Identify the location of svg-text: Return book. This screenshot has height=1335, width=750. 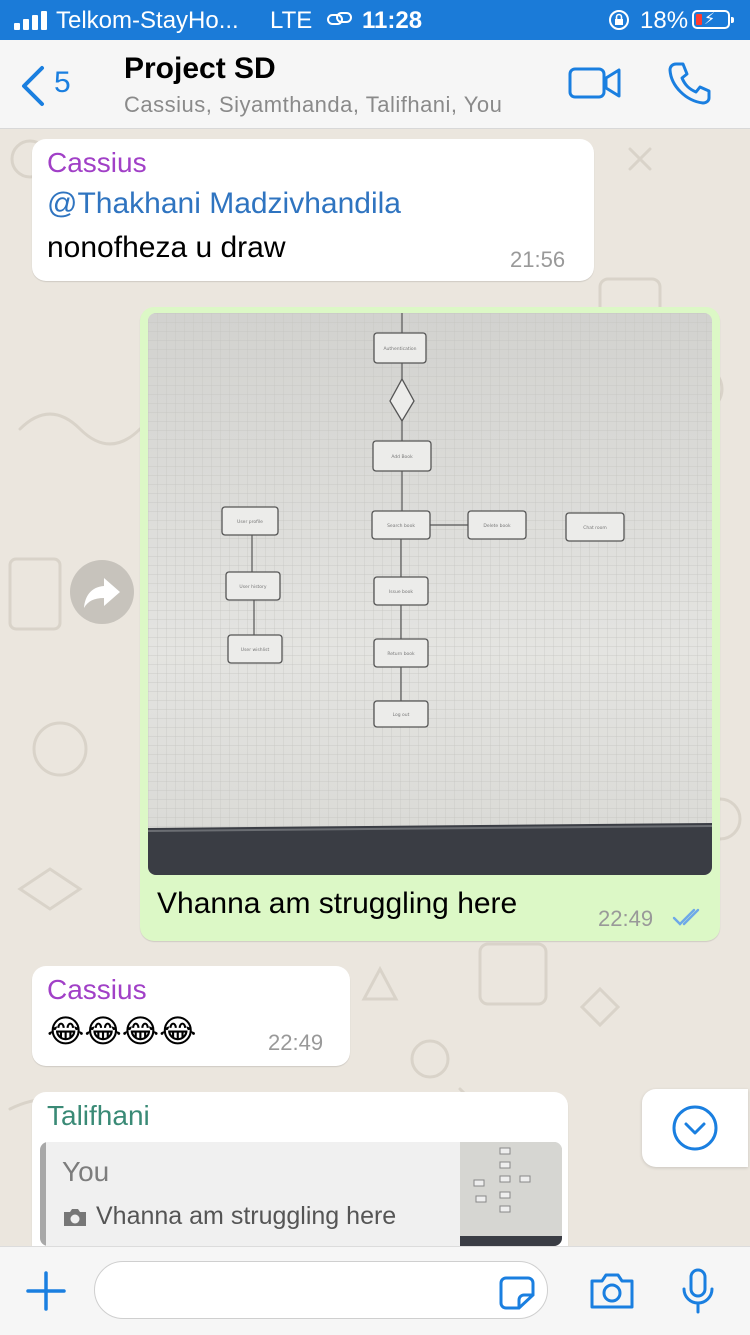
(401, 654).